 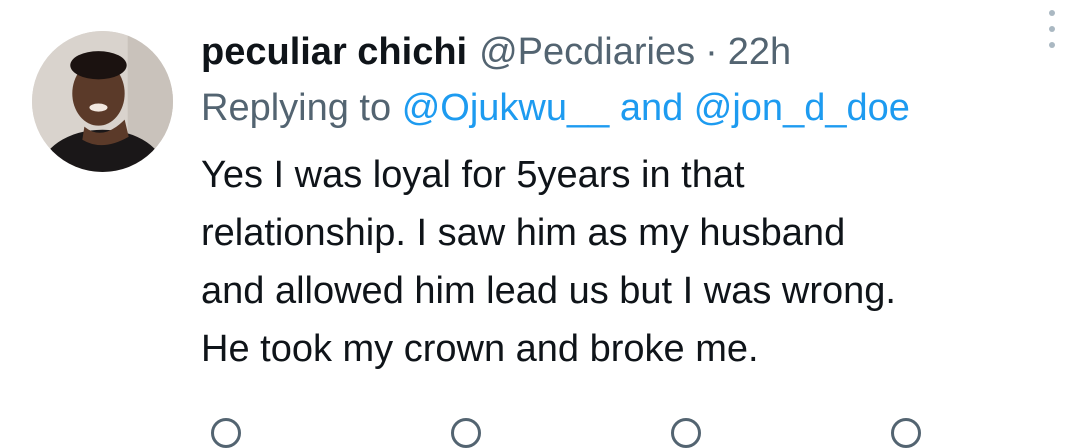 I want to click on avatar-image, so click(x=102, y=101).